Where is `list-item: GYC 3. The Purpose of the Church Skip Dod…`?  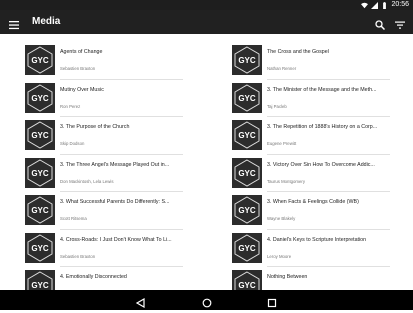
list-item: GYC 3. The Purpose of the Church Skip Dod… is located at coordinates (104, 136).